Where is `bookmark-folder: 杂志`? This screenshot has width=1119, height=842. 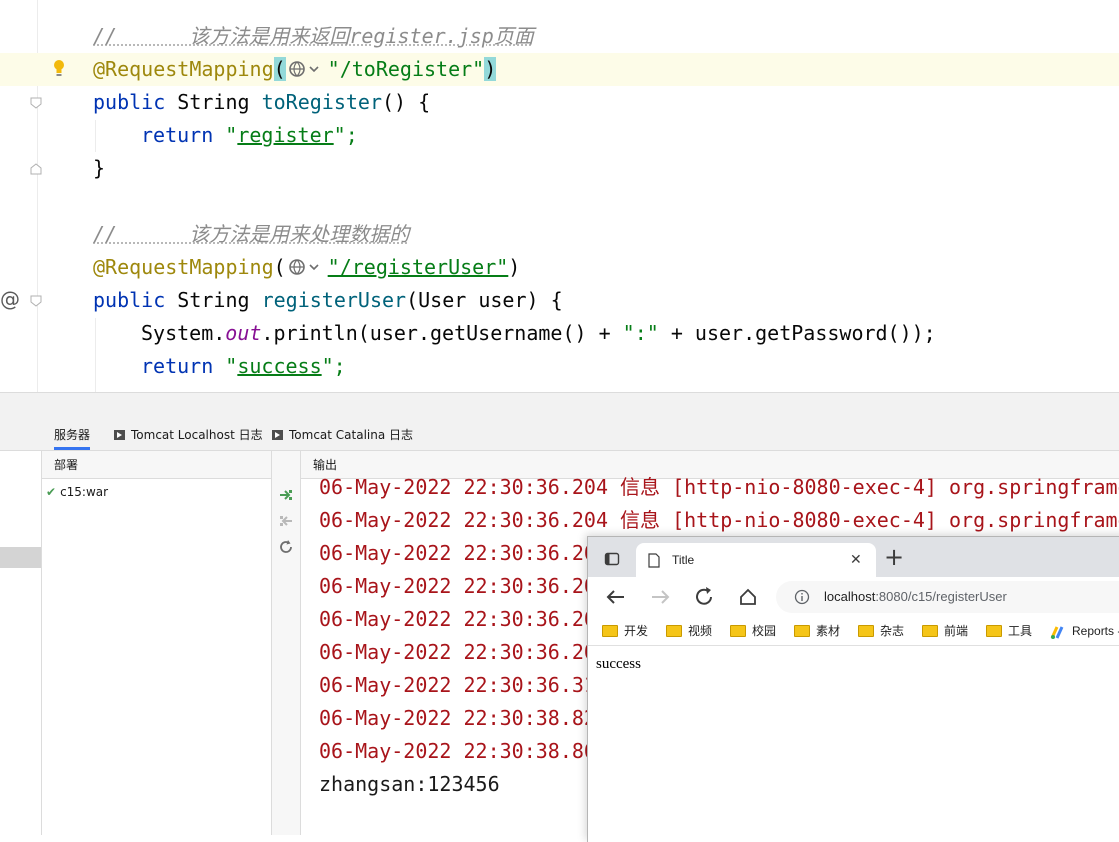 bookmark-folder: 杂志 is located at coordinates (881, 631).